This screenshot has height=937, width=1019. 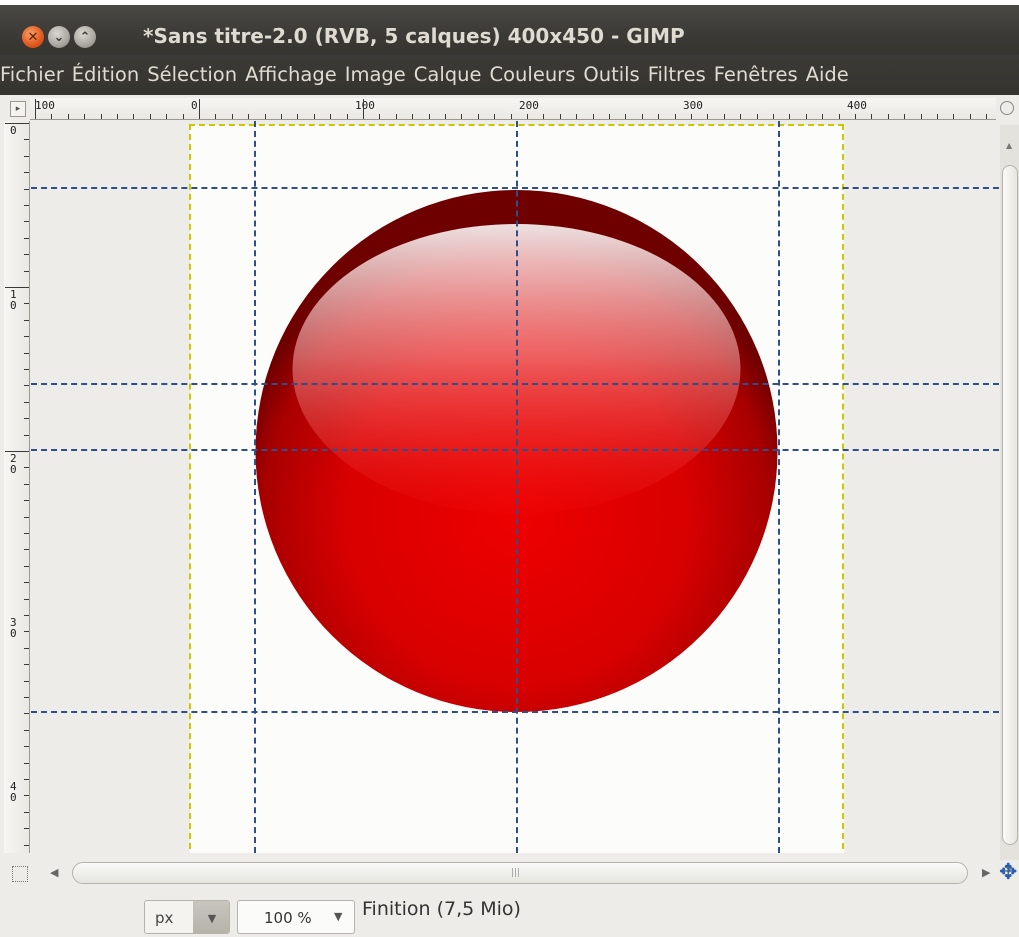 I want to click on vruler-label: 10, so click(x=13, y=300).